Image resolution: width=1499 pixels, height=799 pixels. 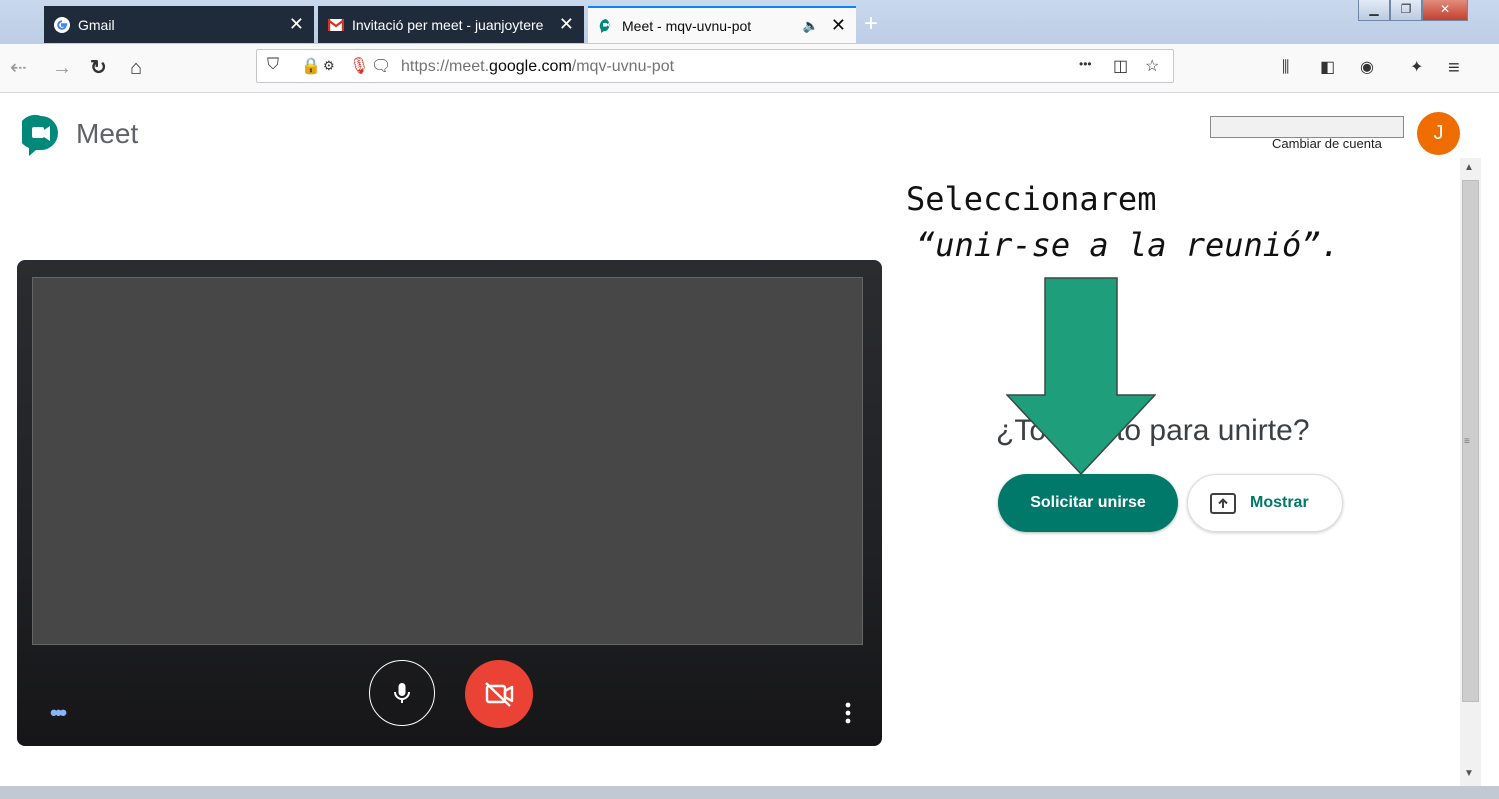 I want to click on meet-favicon, so click(x=604, y=25).